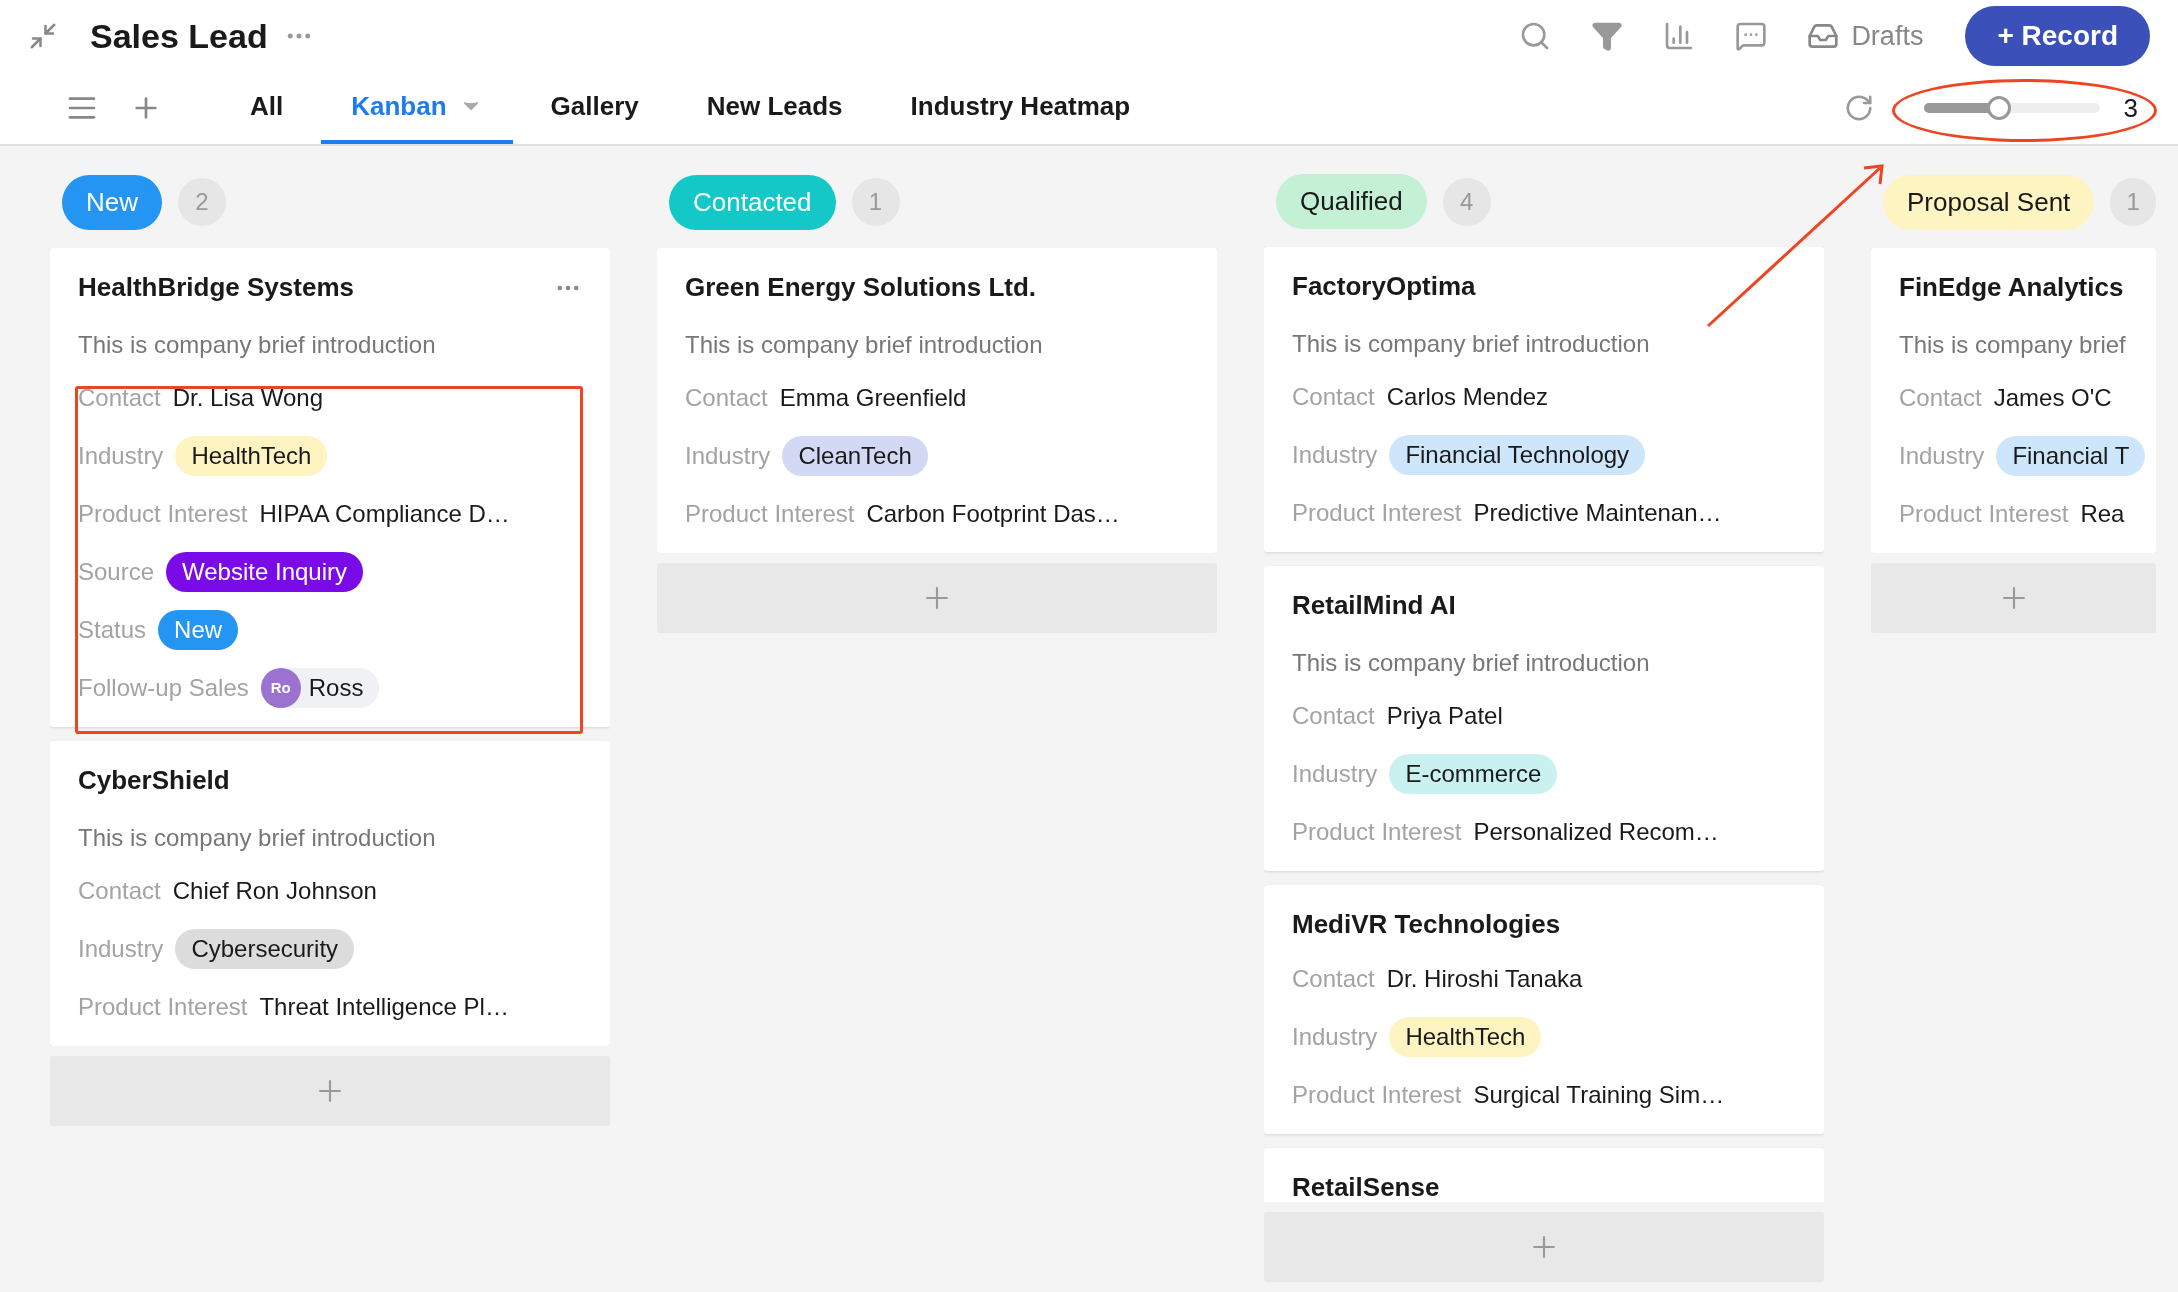 The image size is (2178, 1292). Describe the element at coordinates (43, 36) in the screenshot. I see `collapse-icon` at that location.